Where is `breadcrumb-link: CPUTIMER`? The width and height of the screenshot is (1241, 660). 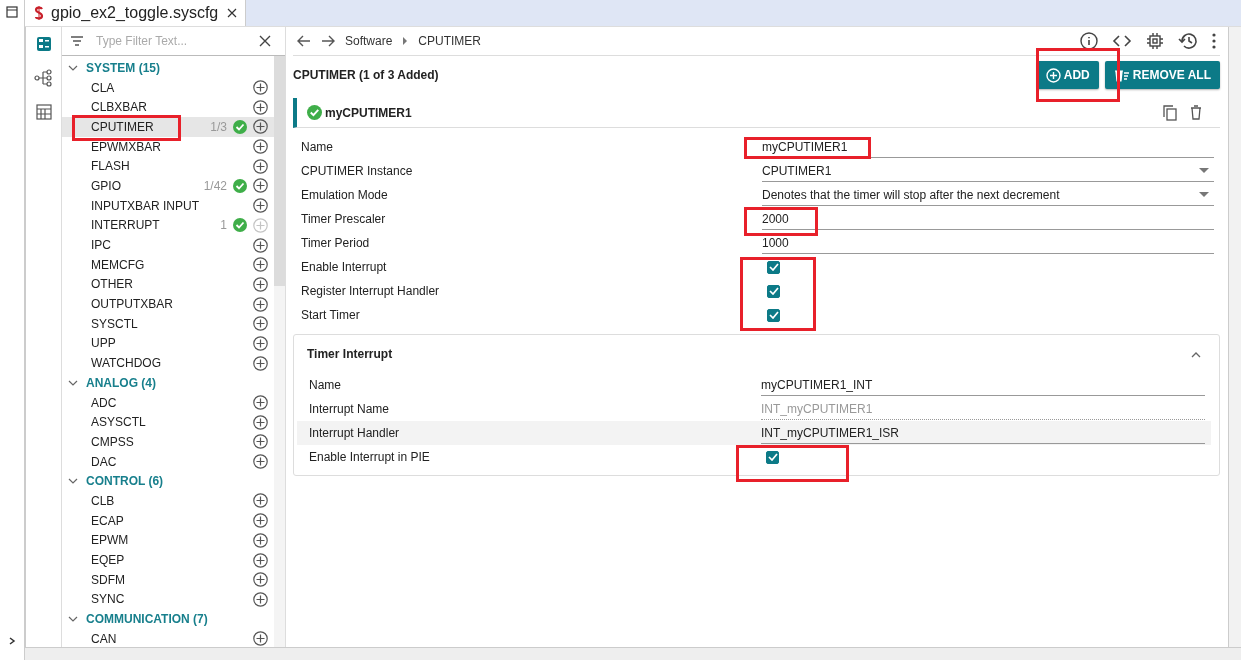
breadcrumb-link: CPUTIMER is located at coordinates (450, 41).